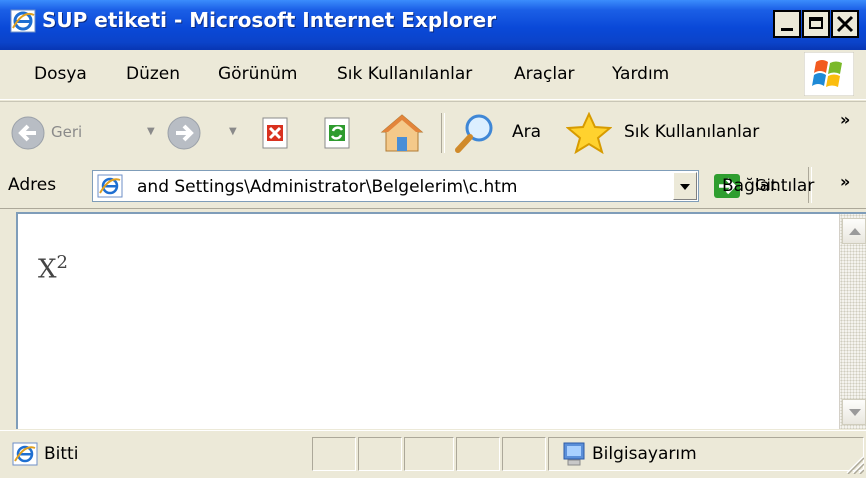  What do you see at coordinates (257, 74) in the screenshot?
I see `menu-gorunum: Görünüm` at bounding box center [257, 74].